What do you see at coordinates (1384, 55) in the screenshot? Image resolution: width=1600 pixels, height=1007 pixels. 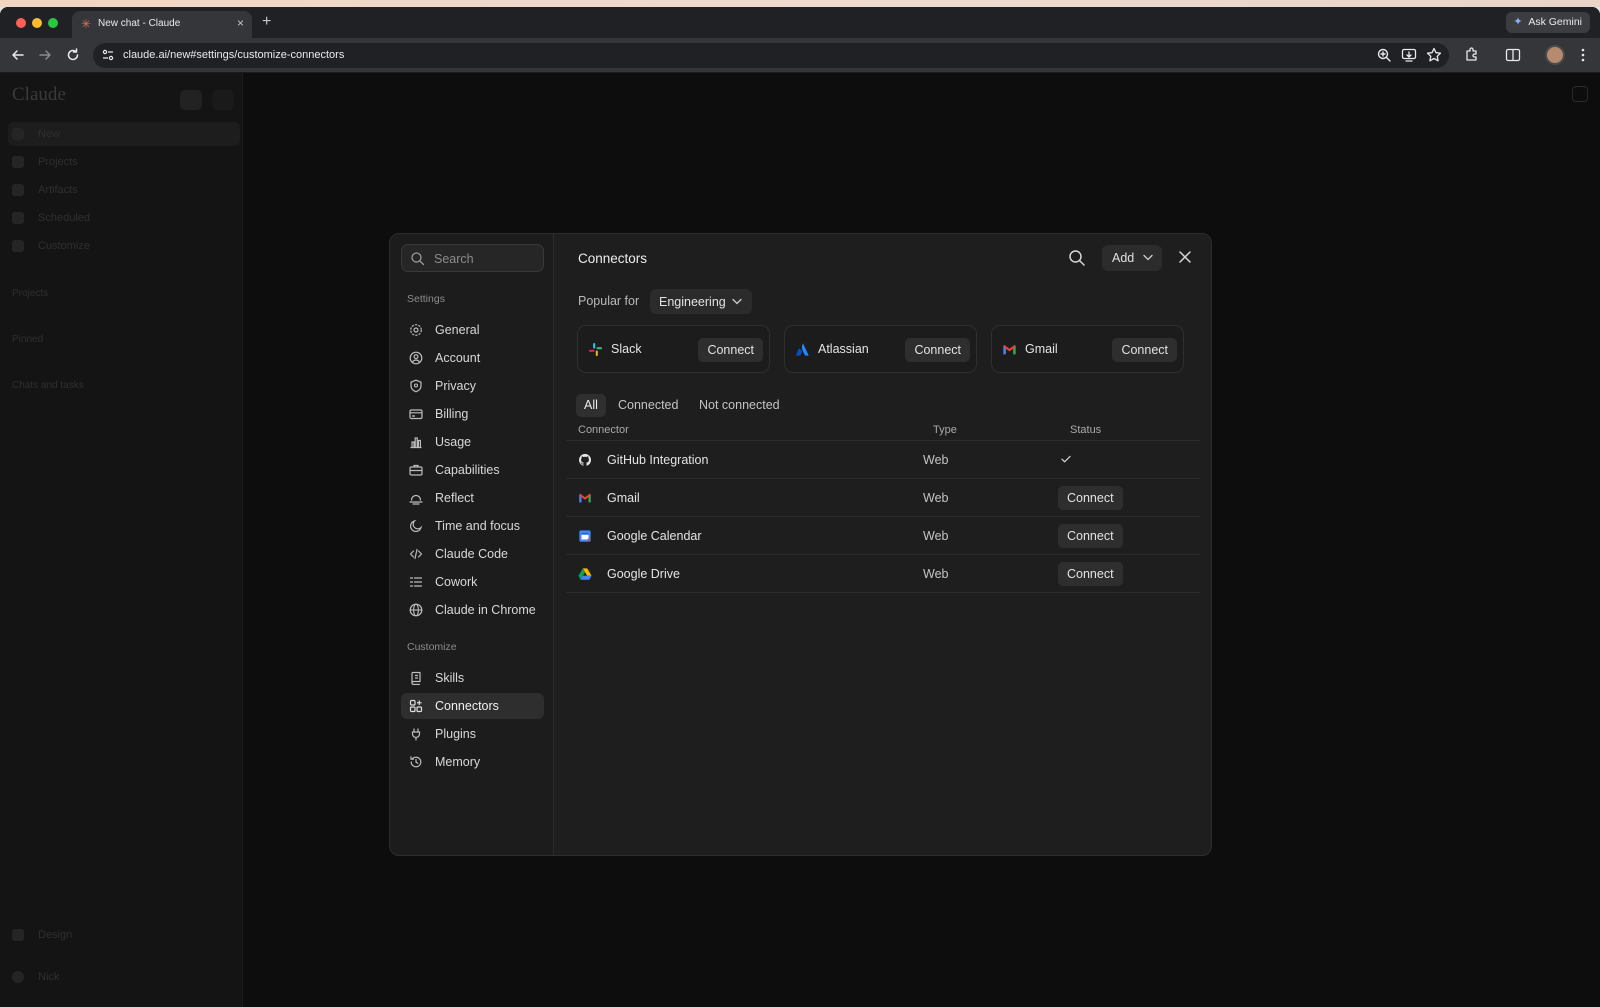 I see `zoom-icon` at bounding box center [1384, 55].